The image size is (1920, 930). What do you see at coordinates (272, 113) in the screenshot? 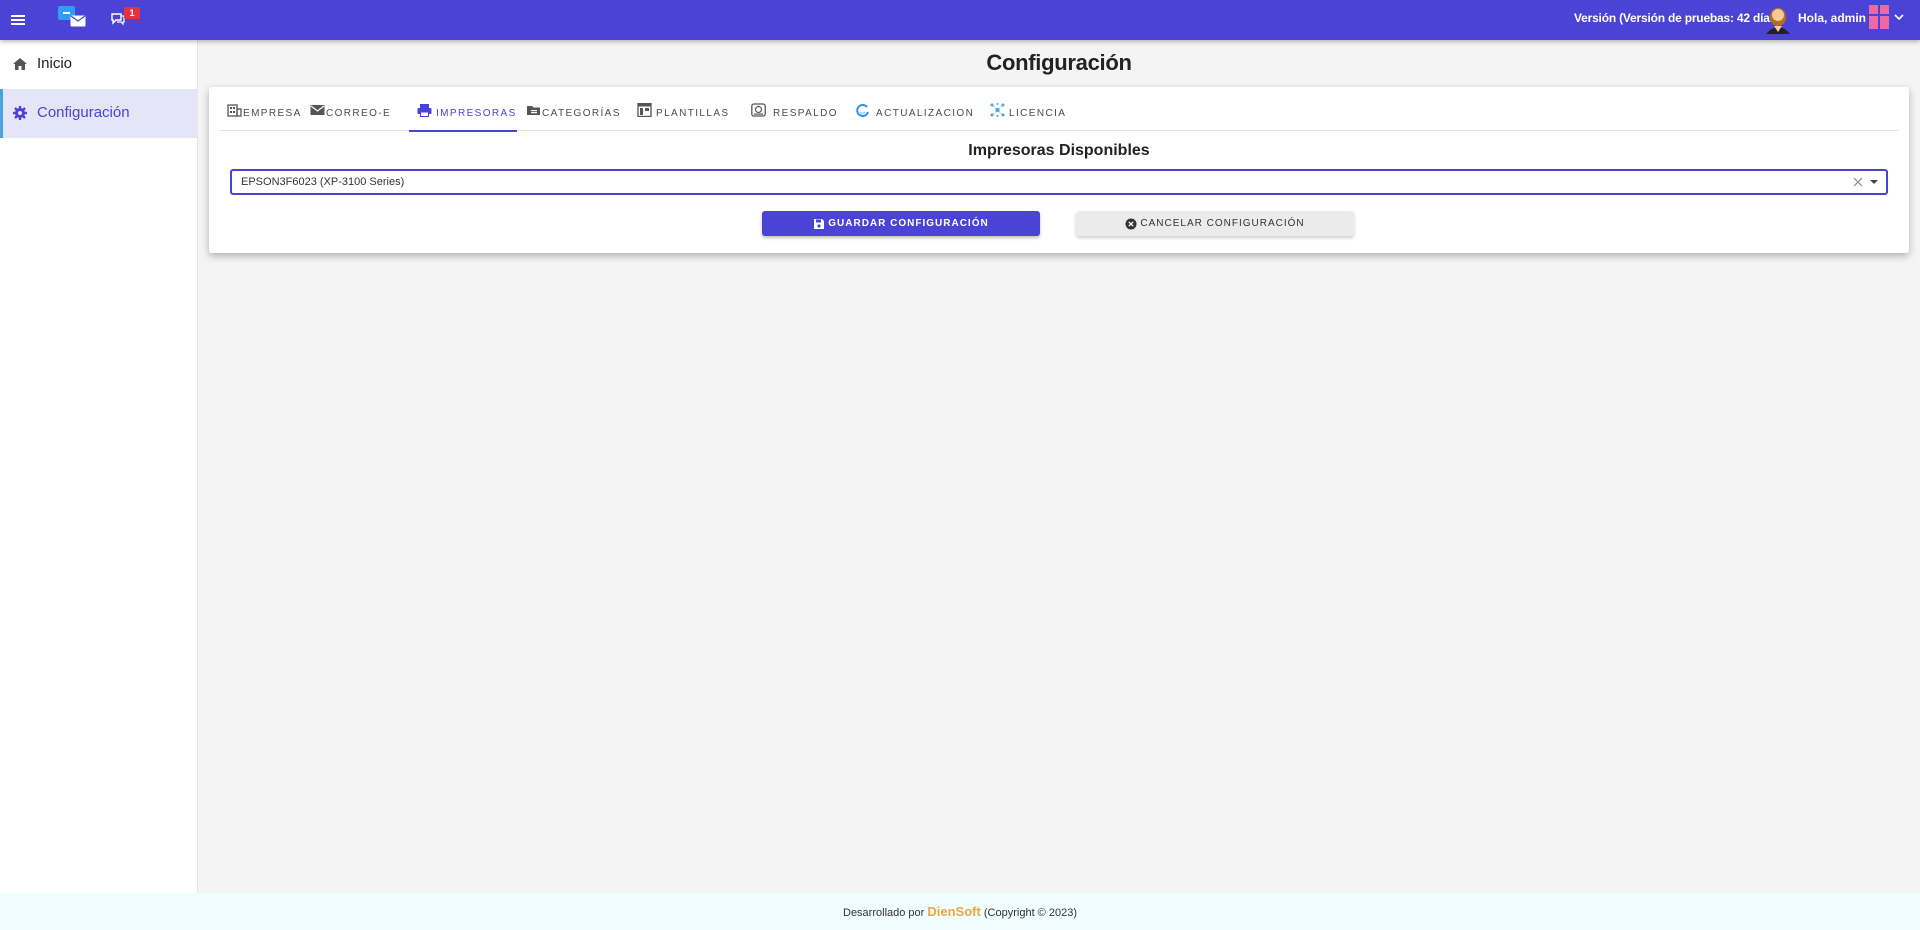
I see `tab-label: EMPRESA` at bounding box center [272, 113].